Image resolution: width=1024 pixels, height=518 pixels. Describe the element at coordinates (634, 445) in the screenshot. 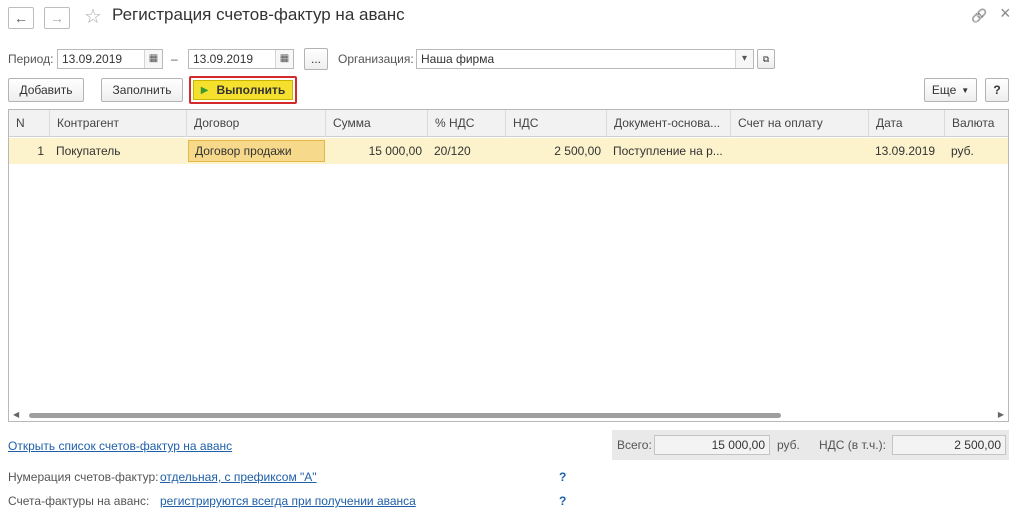

I see `total-label: Всего:` at that location.